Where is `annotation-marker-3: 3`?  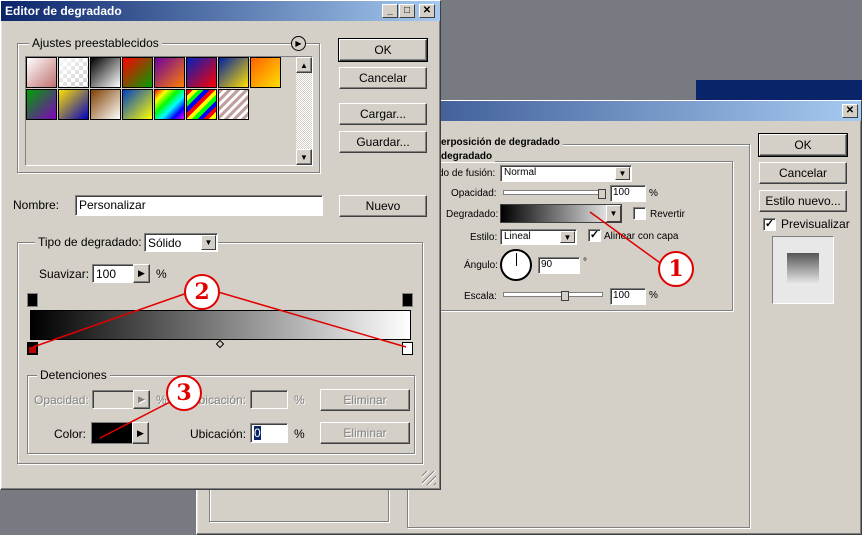 annotation-marker-3: 3 is located at coordinates (184, 393).